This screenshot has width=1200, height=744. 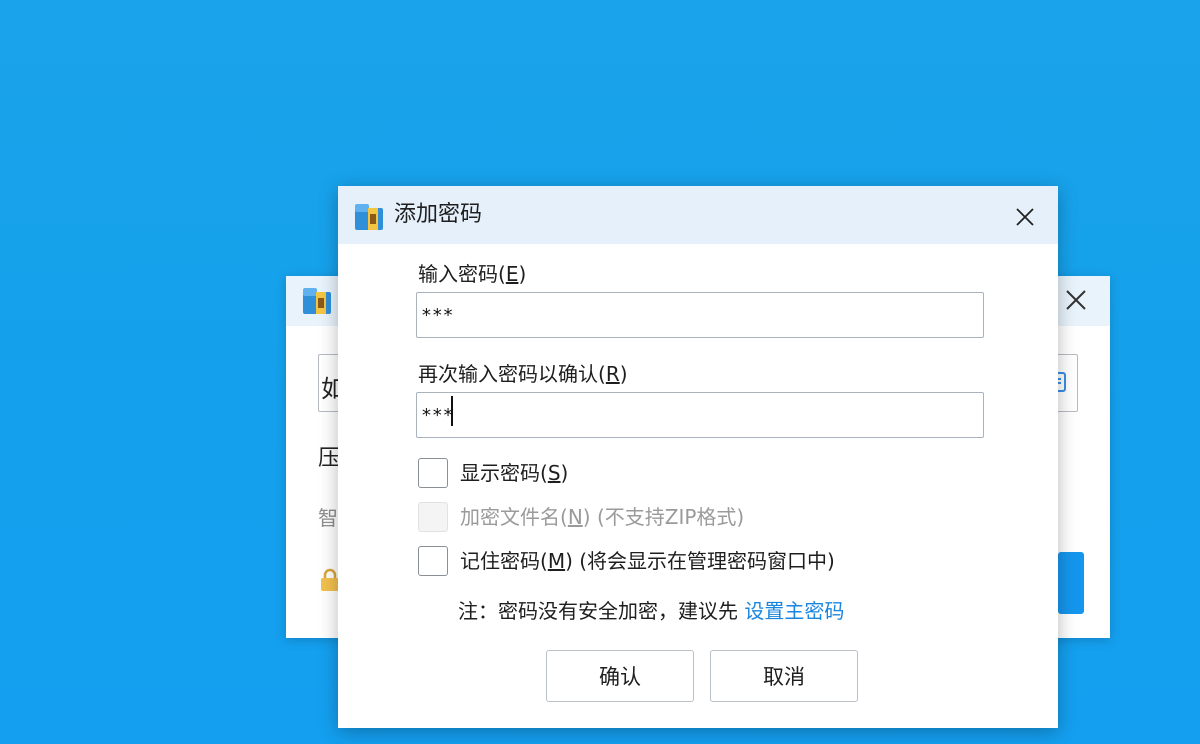 I want to click on remember-password-checkbox, so click(x=433, y=561).